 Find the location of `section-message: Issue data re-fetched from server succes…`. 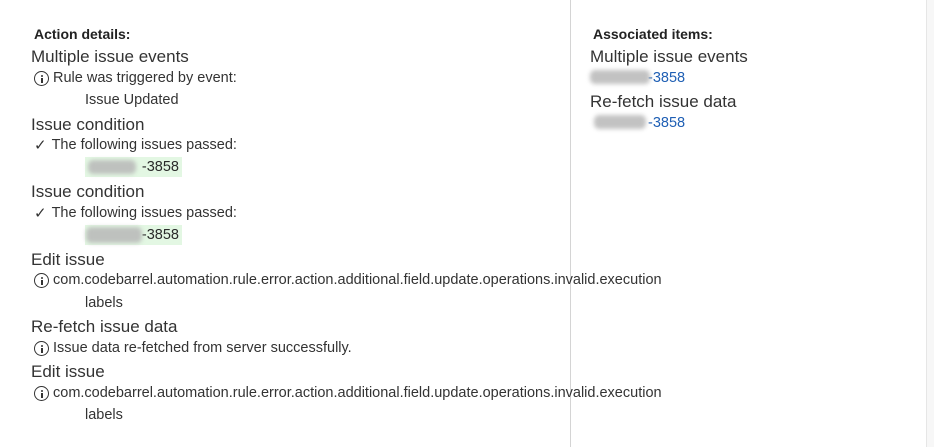

section-message: Issue data re-fetched from server succes… is located at coordinates (202, 348).